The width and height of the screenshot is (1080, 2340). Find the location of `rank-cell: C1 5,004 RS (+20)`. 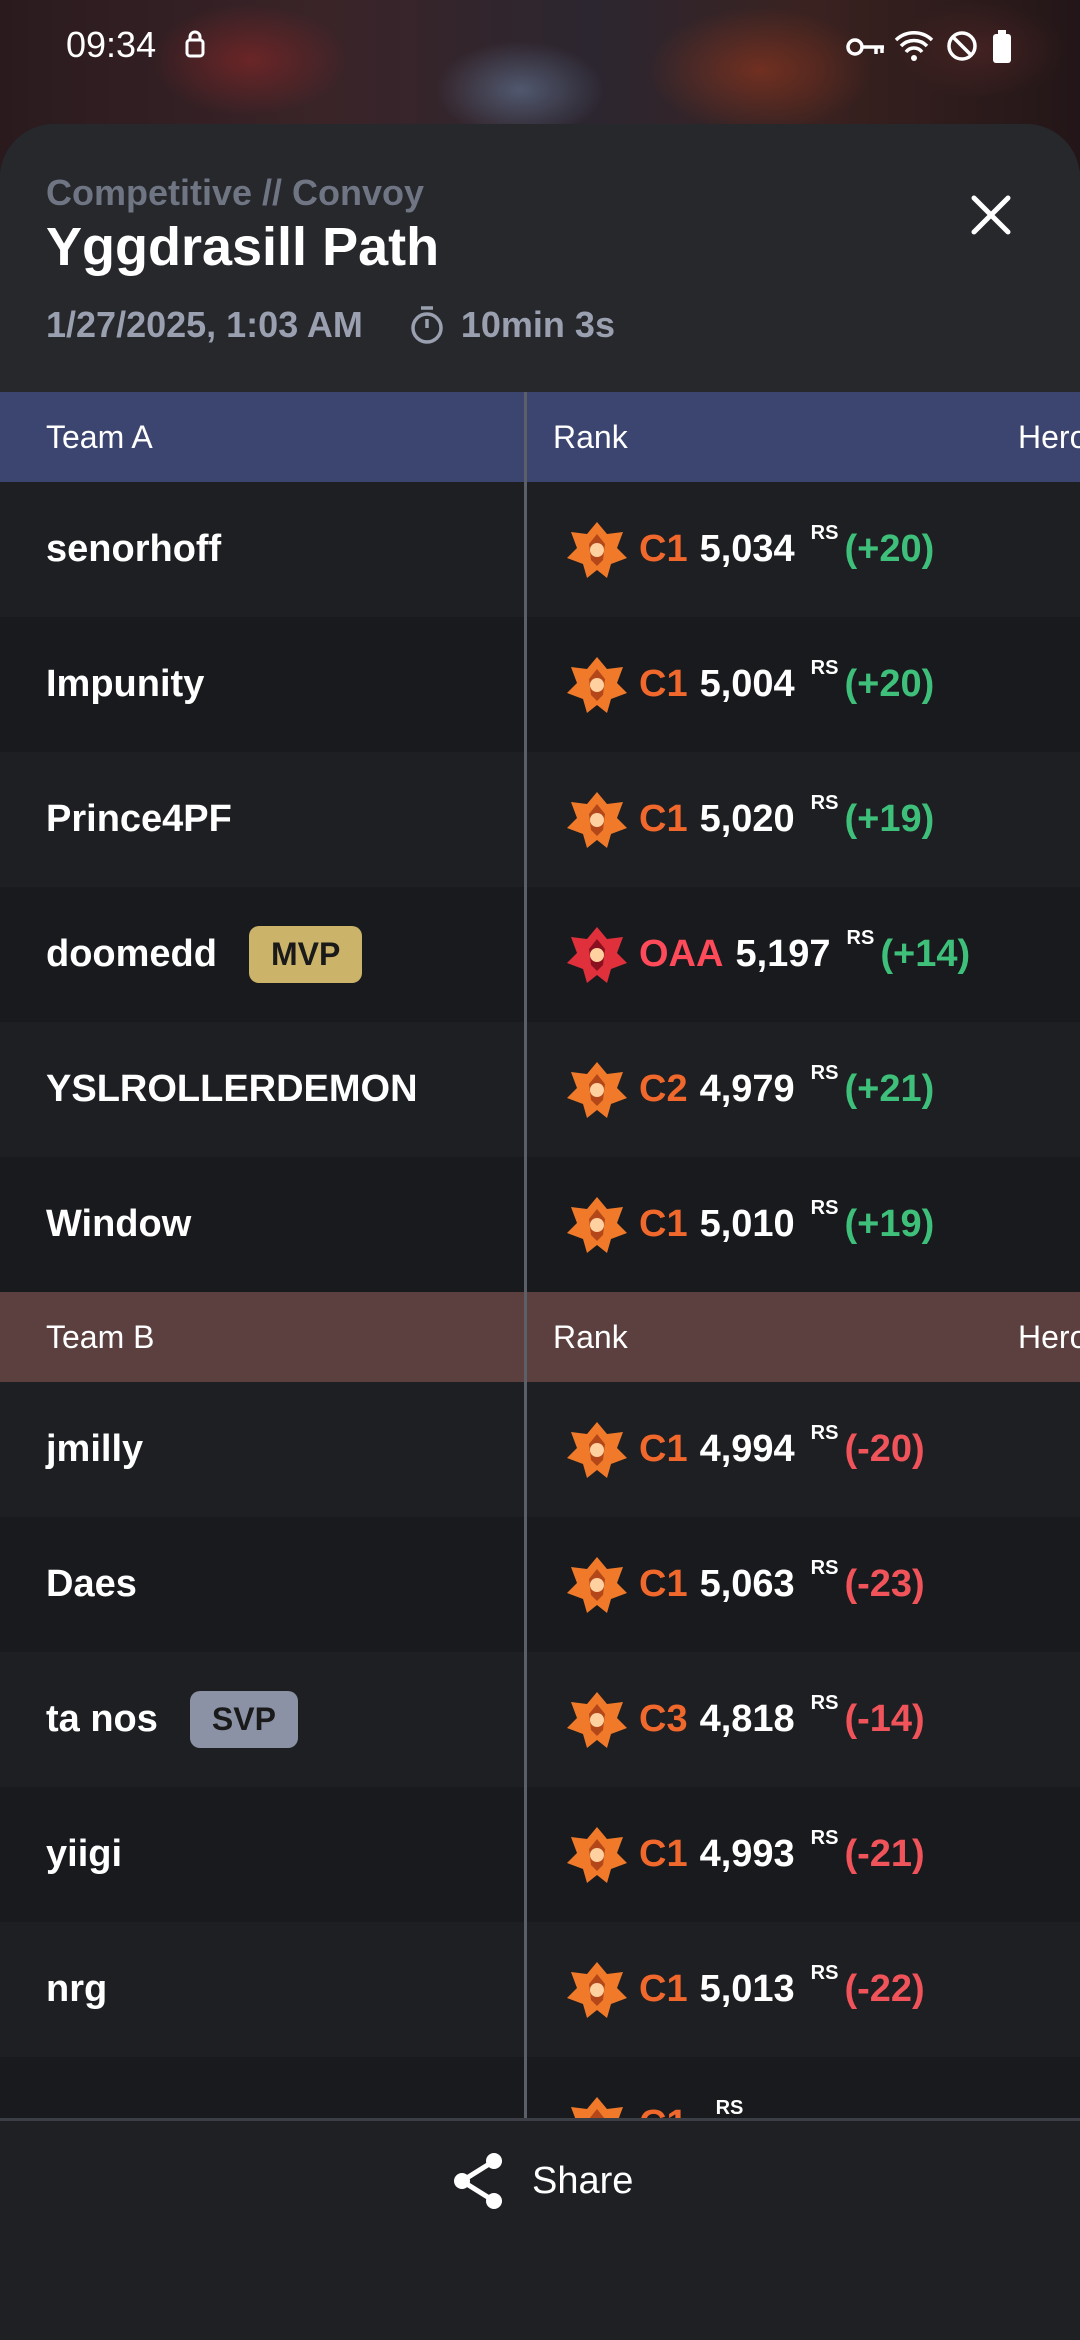

rank-cell: C1 5,004 RS (+20) is located at coordinates (803, 684).